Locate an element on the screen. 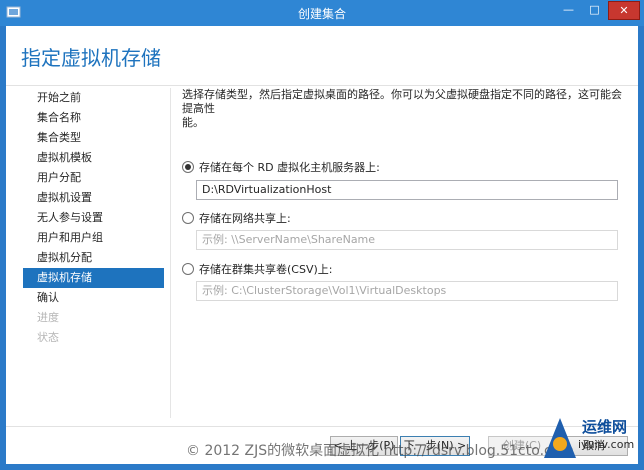  nav-divider is located at coordinates (170, 253).